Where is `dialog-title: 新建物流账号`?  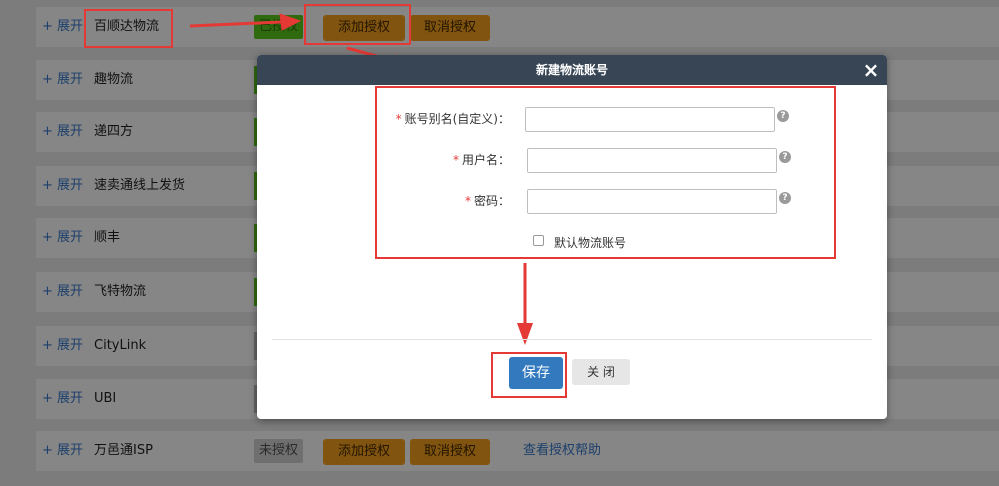
dialog-title: 新建物流账号 is located at coordinates (571, 70).